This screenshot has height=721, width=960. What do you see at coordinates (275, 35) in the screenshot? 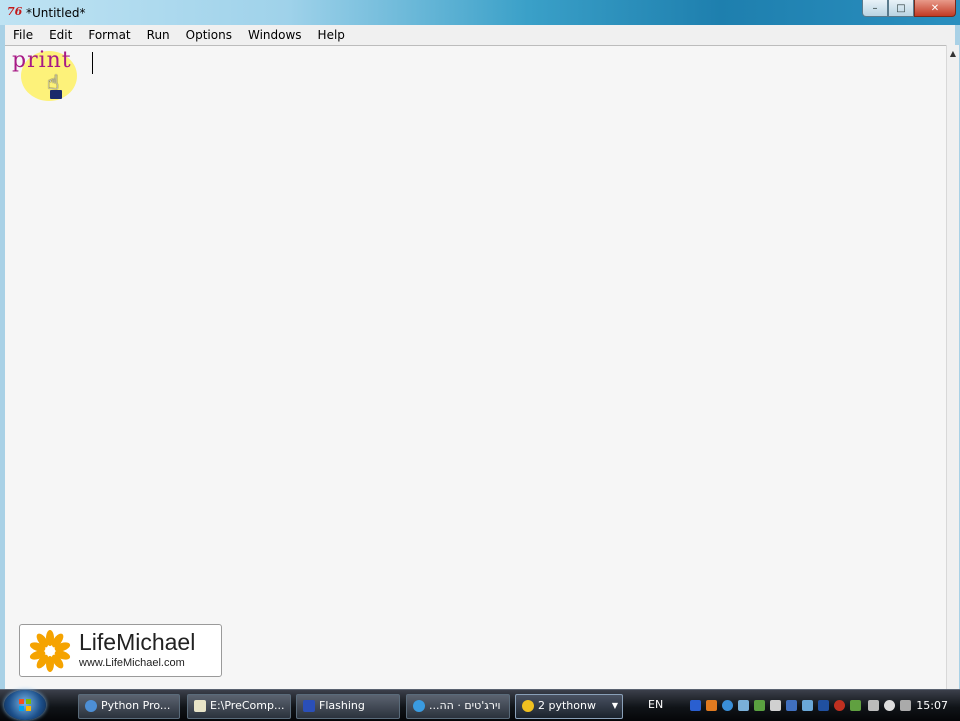
I see `menu-windows: Windows` at bounding box center [275, 35].